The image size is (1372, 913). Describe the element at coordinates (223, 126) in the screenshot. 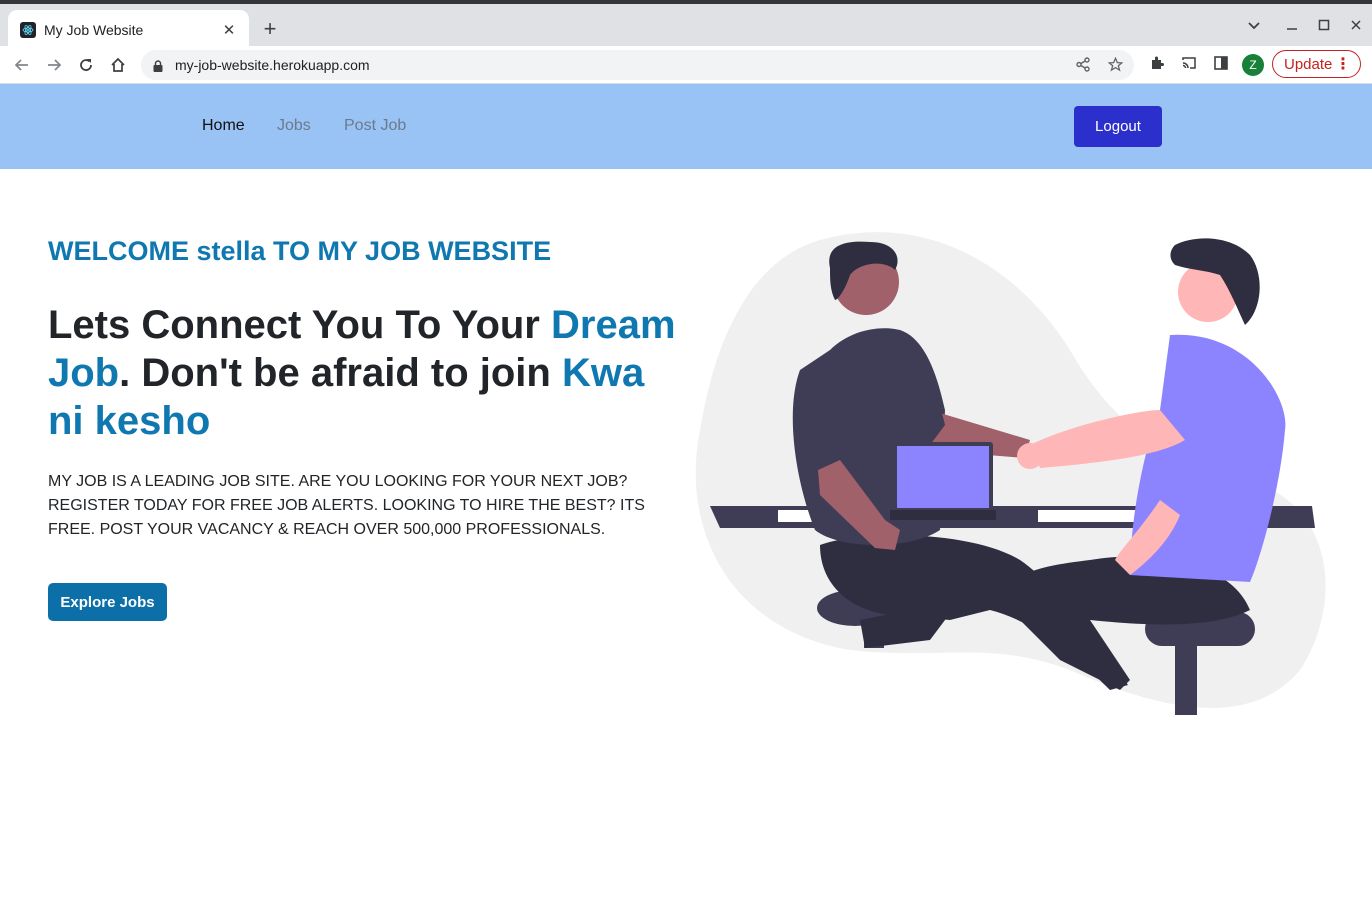

I see `nav-home-link: Home` at that location.